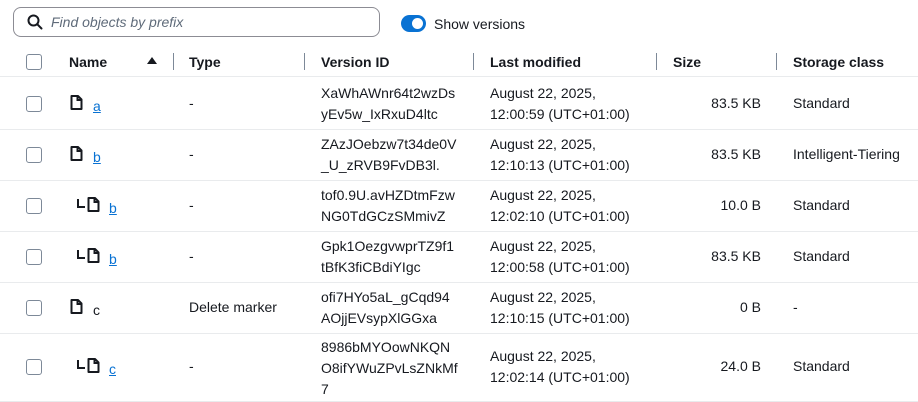  Describe the element at coordinates (560, 164) in the screenshot. I see `last-modified-time: 12:10:13 (UTC+01:00)` at that location.